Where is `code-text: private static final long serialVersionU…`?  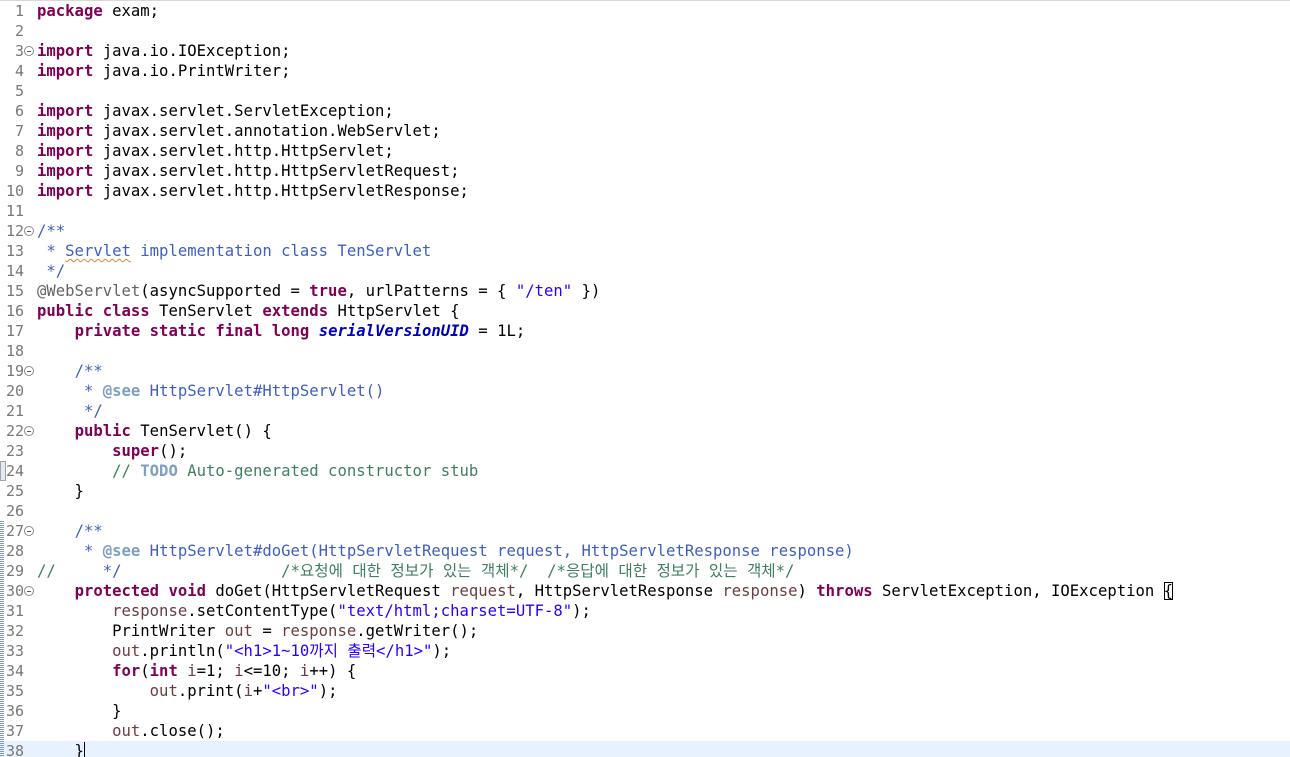
code-text: private static final long serialVersionU… is located at coordinates (281, 331).